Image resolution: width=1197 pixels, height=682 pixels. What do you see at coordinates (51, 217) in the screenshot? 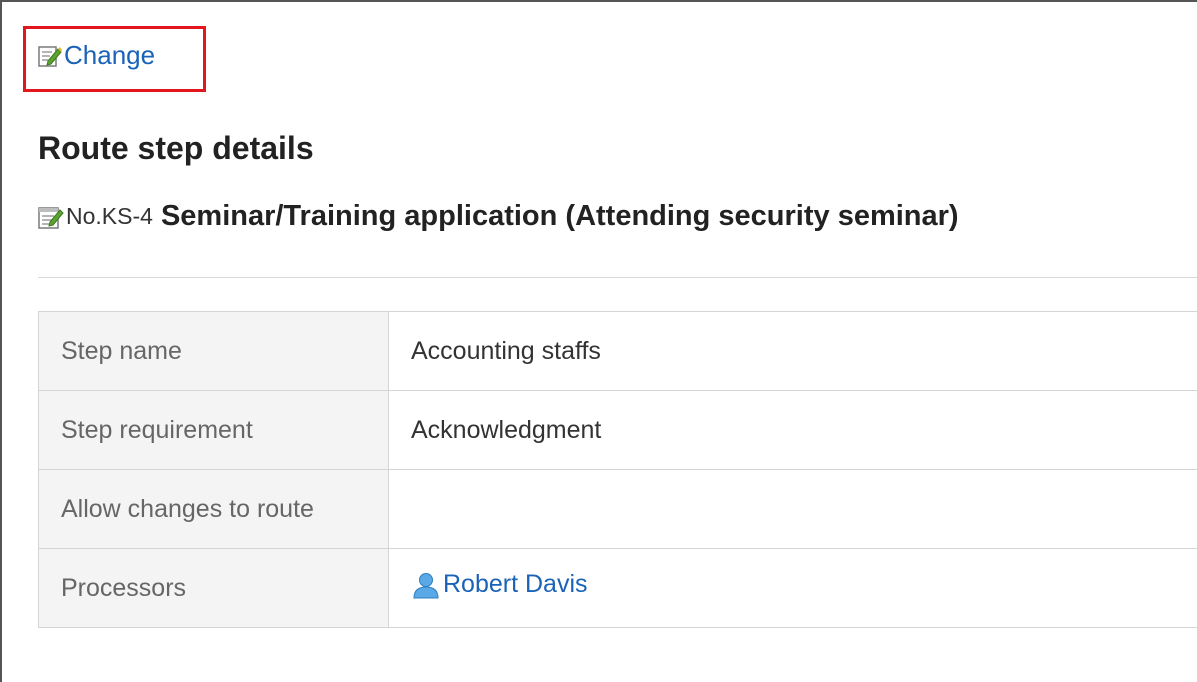
I see `form-icon` at bounding box center [51, 217].